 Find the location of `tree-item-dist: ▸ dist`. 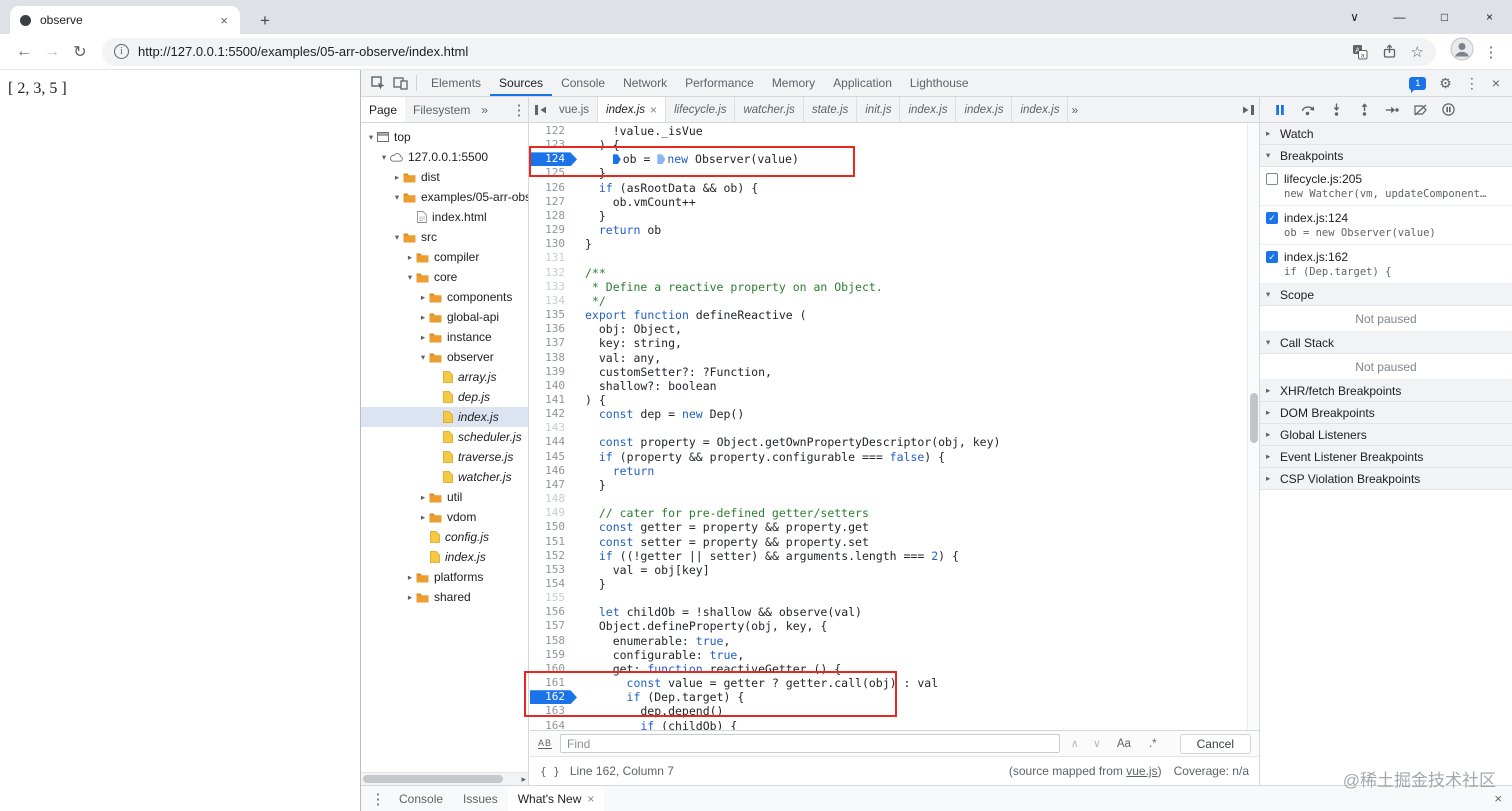

tree-item-dist: ▸ dist is located at coordinates (444, 177).